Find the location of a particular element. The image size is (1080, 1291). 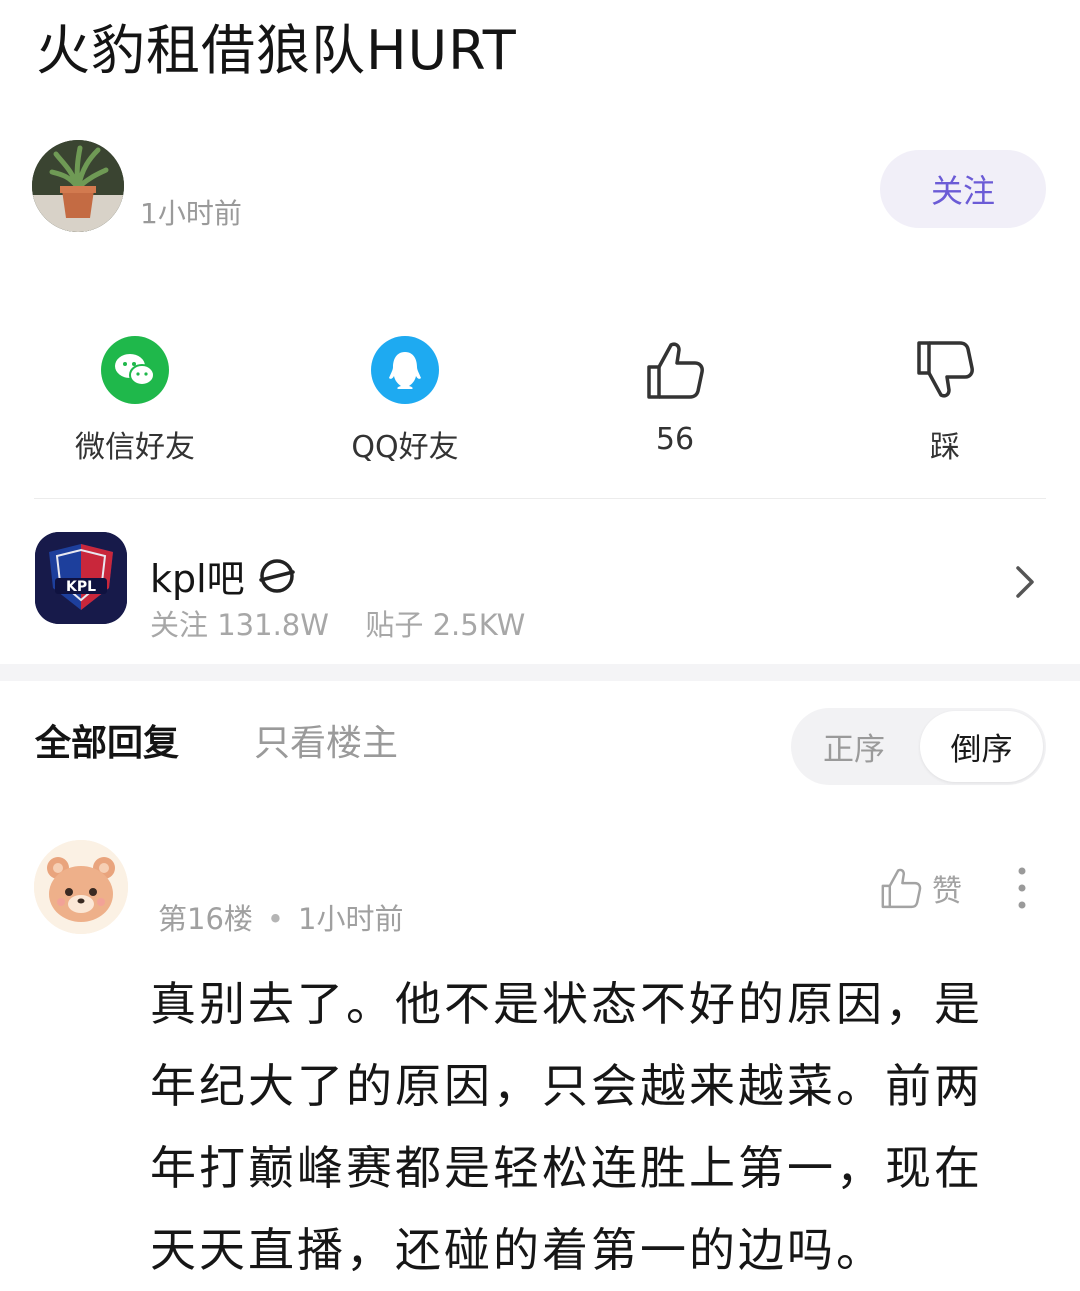

bear-avatar-image is located at coordinates (81, 887).